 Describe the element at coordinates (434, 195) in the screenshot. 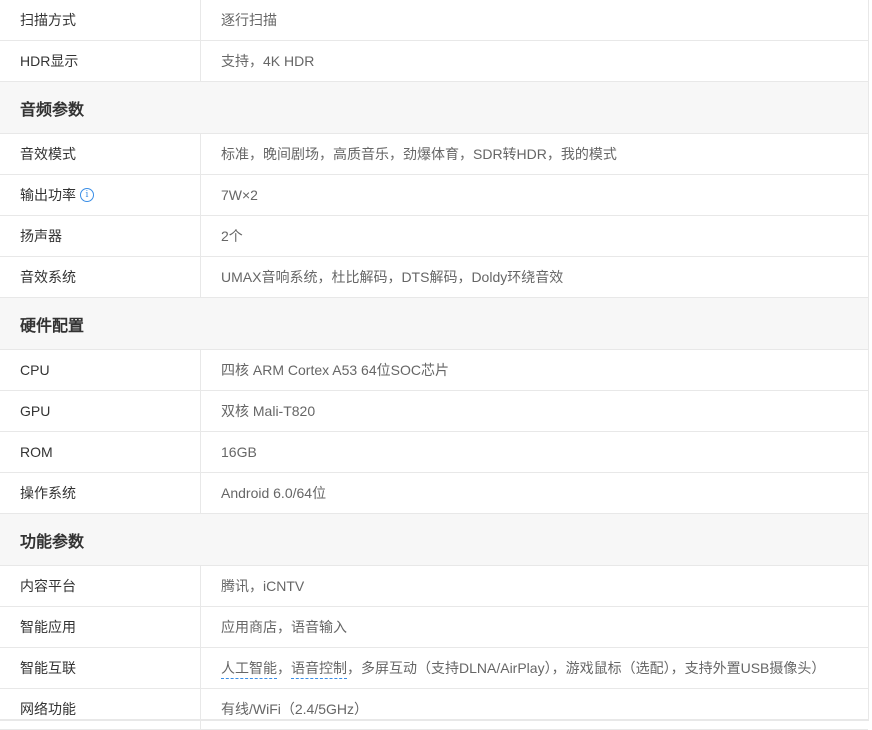

I see `spec-row-output-power: 输出功率 i 7W×2` at that location.